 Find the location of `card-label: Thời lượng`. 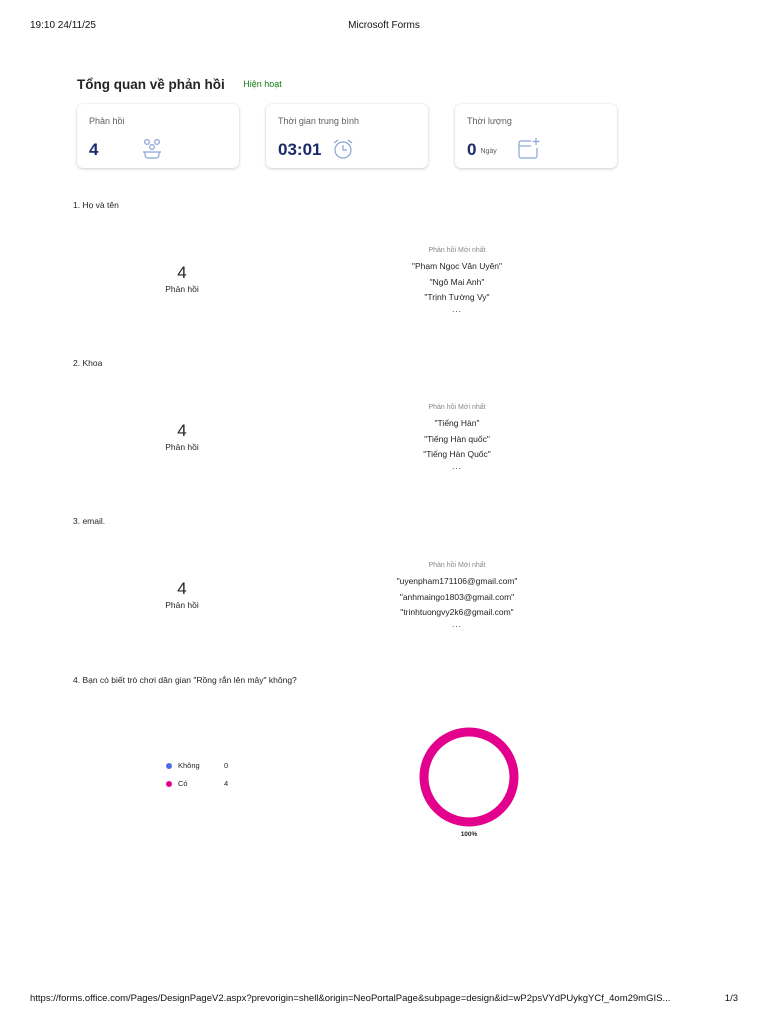

card-label: Thời lượng is located at coordinates (489, 121).